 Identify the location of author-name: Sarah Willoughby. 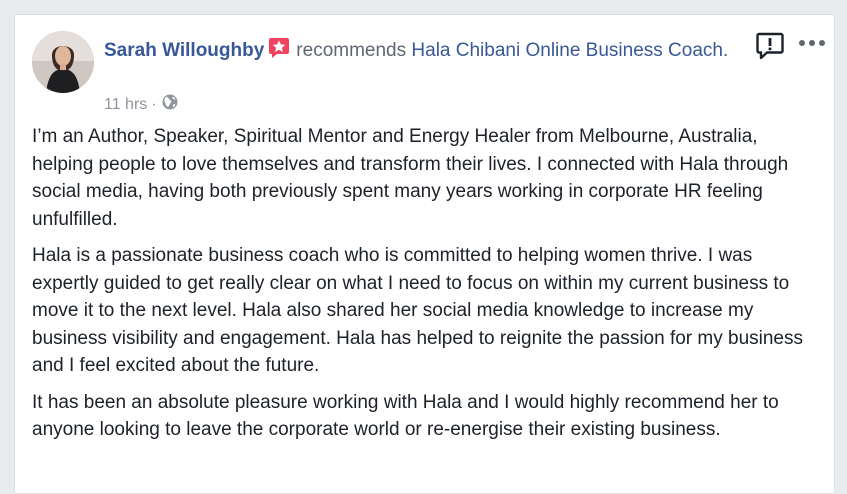
(184, 50).